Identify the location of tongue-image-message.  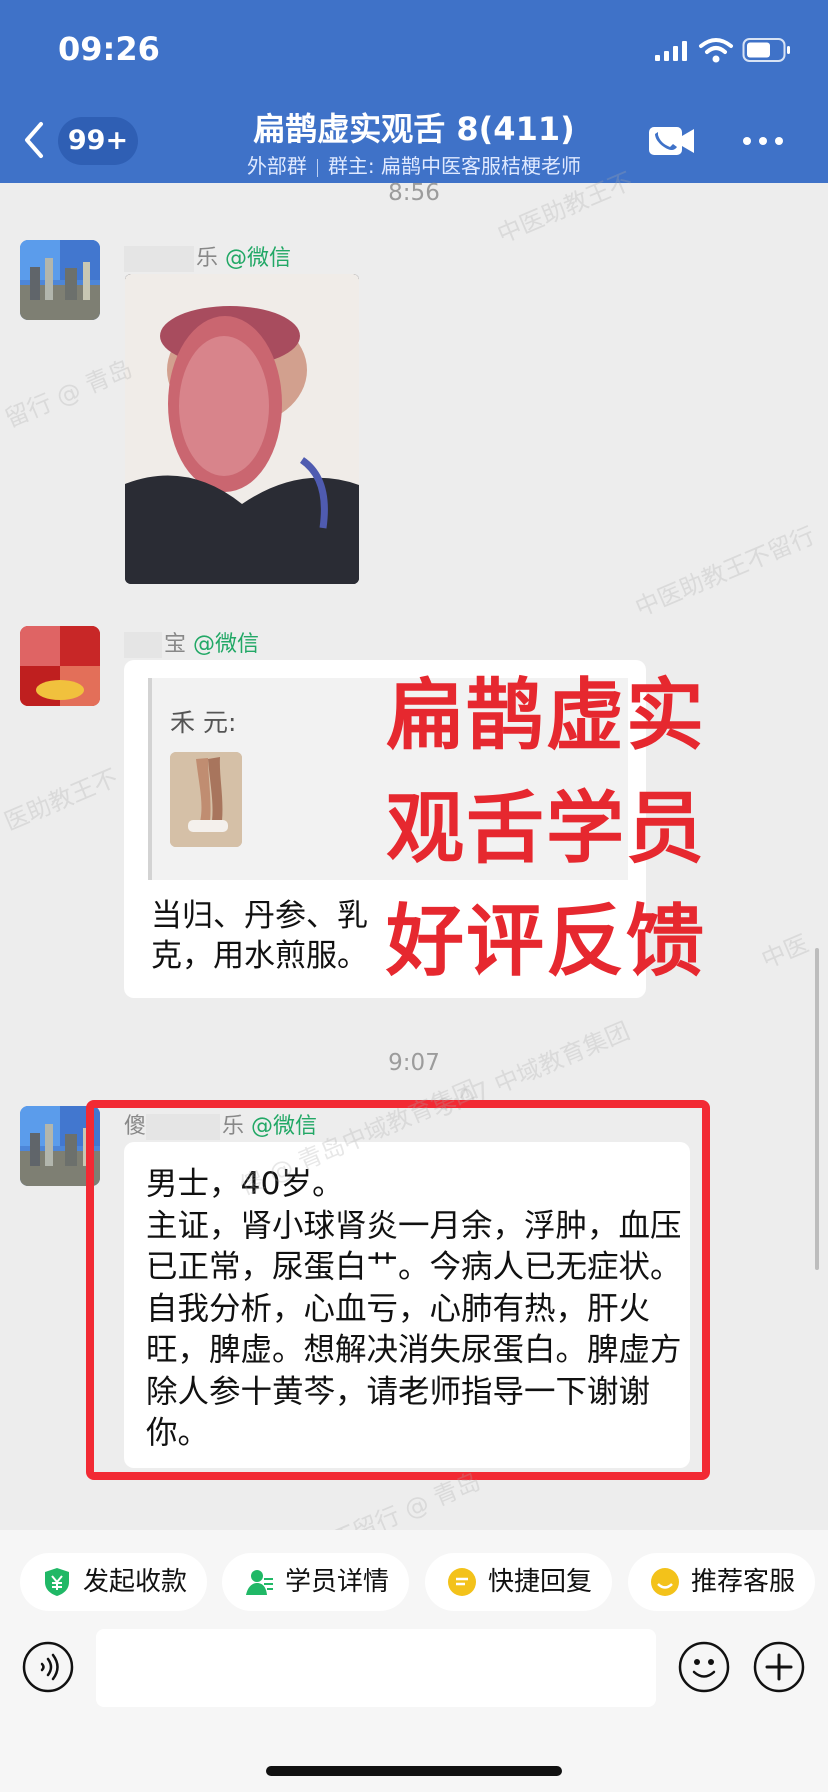
(242, 429).